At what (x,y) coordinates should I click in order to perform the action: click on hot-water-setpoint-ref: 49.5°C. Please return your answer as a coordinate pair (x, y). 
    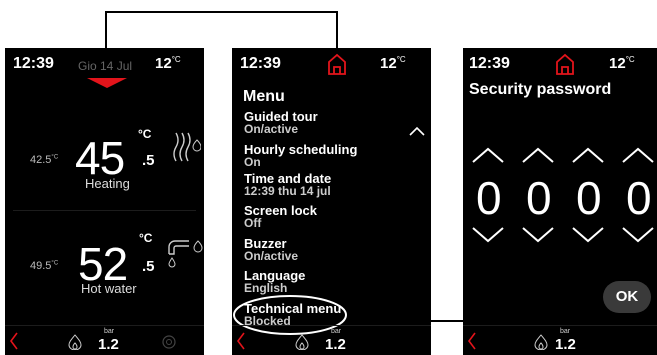
    Looking at the image, I should click on (44, 266).